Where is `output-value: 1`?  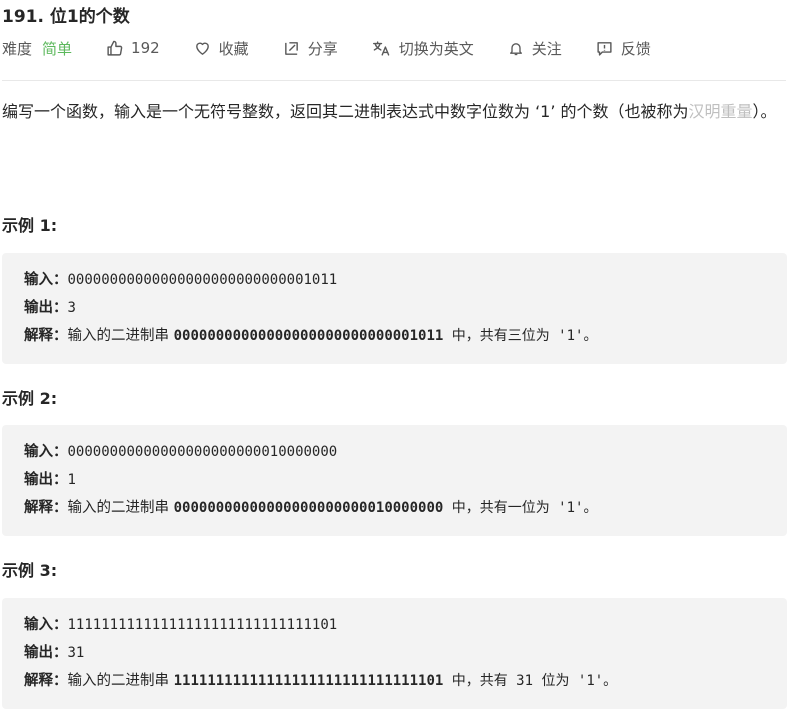
output-value: 1 is located at coordinates (71, 480).